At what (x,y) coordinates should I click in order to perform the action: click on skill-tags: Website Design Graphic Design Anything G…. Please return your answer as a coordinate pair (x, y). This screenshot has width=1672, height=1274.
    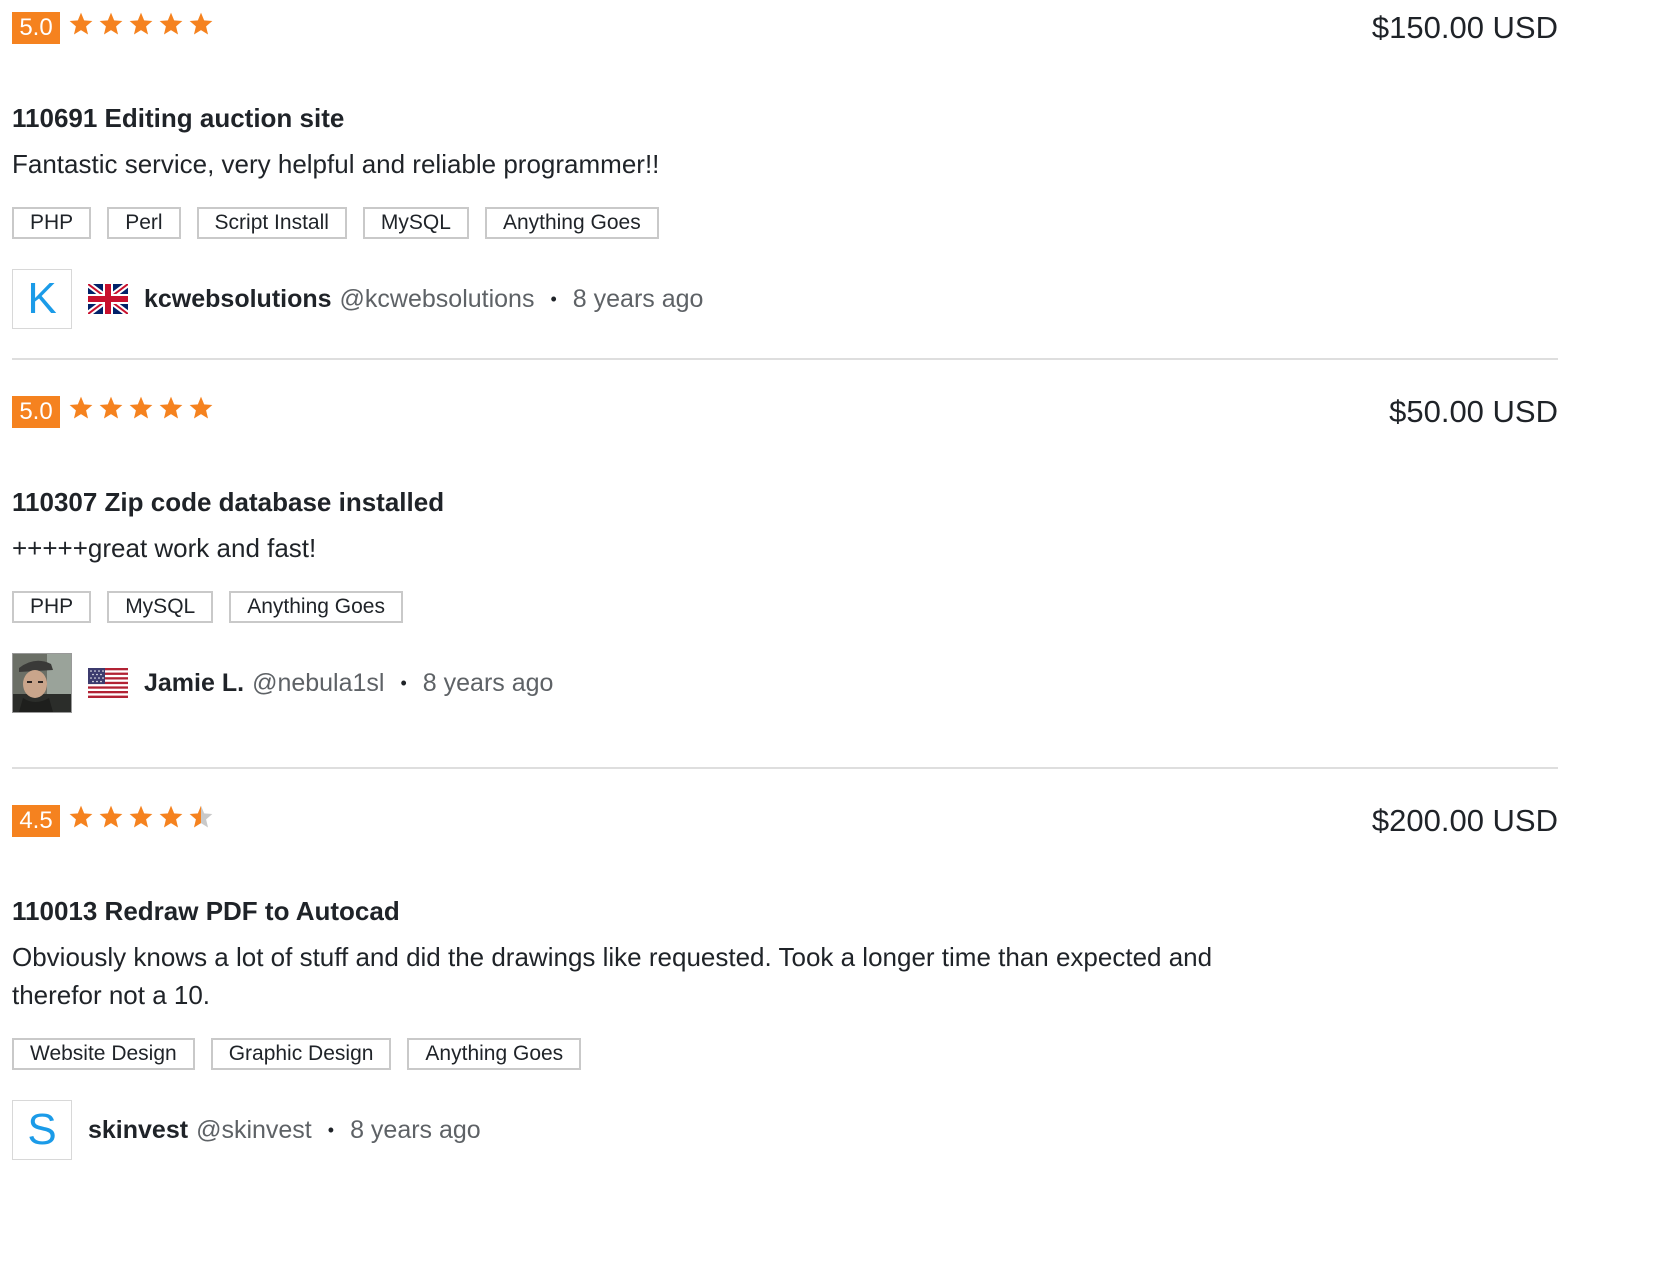
    Looking at the image, I should click on (785, 1054).